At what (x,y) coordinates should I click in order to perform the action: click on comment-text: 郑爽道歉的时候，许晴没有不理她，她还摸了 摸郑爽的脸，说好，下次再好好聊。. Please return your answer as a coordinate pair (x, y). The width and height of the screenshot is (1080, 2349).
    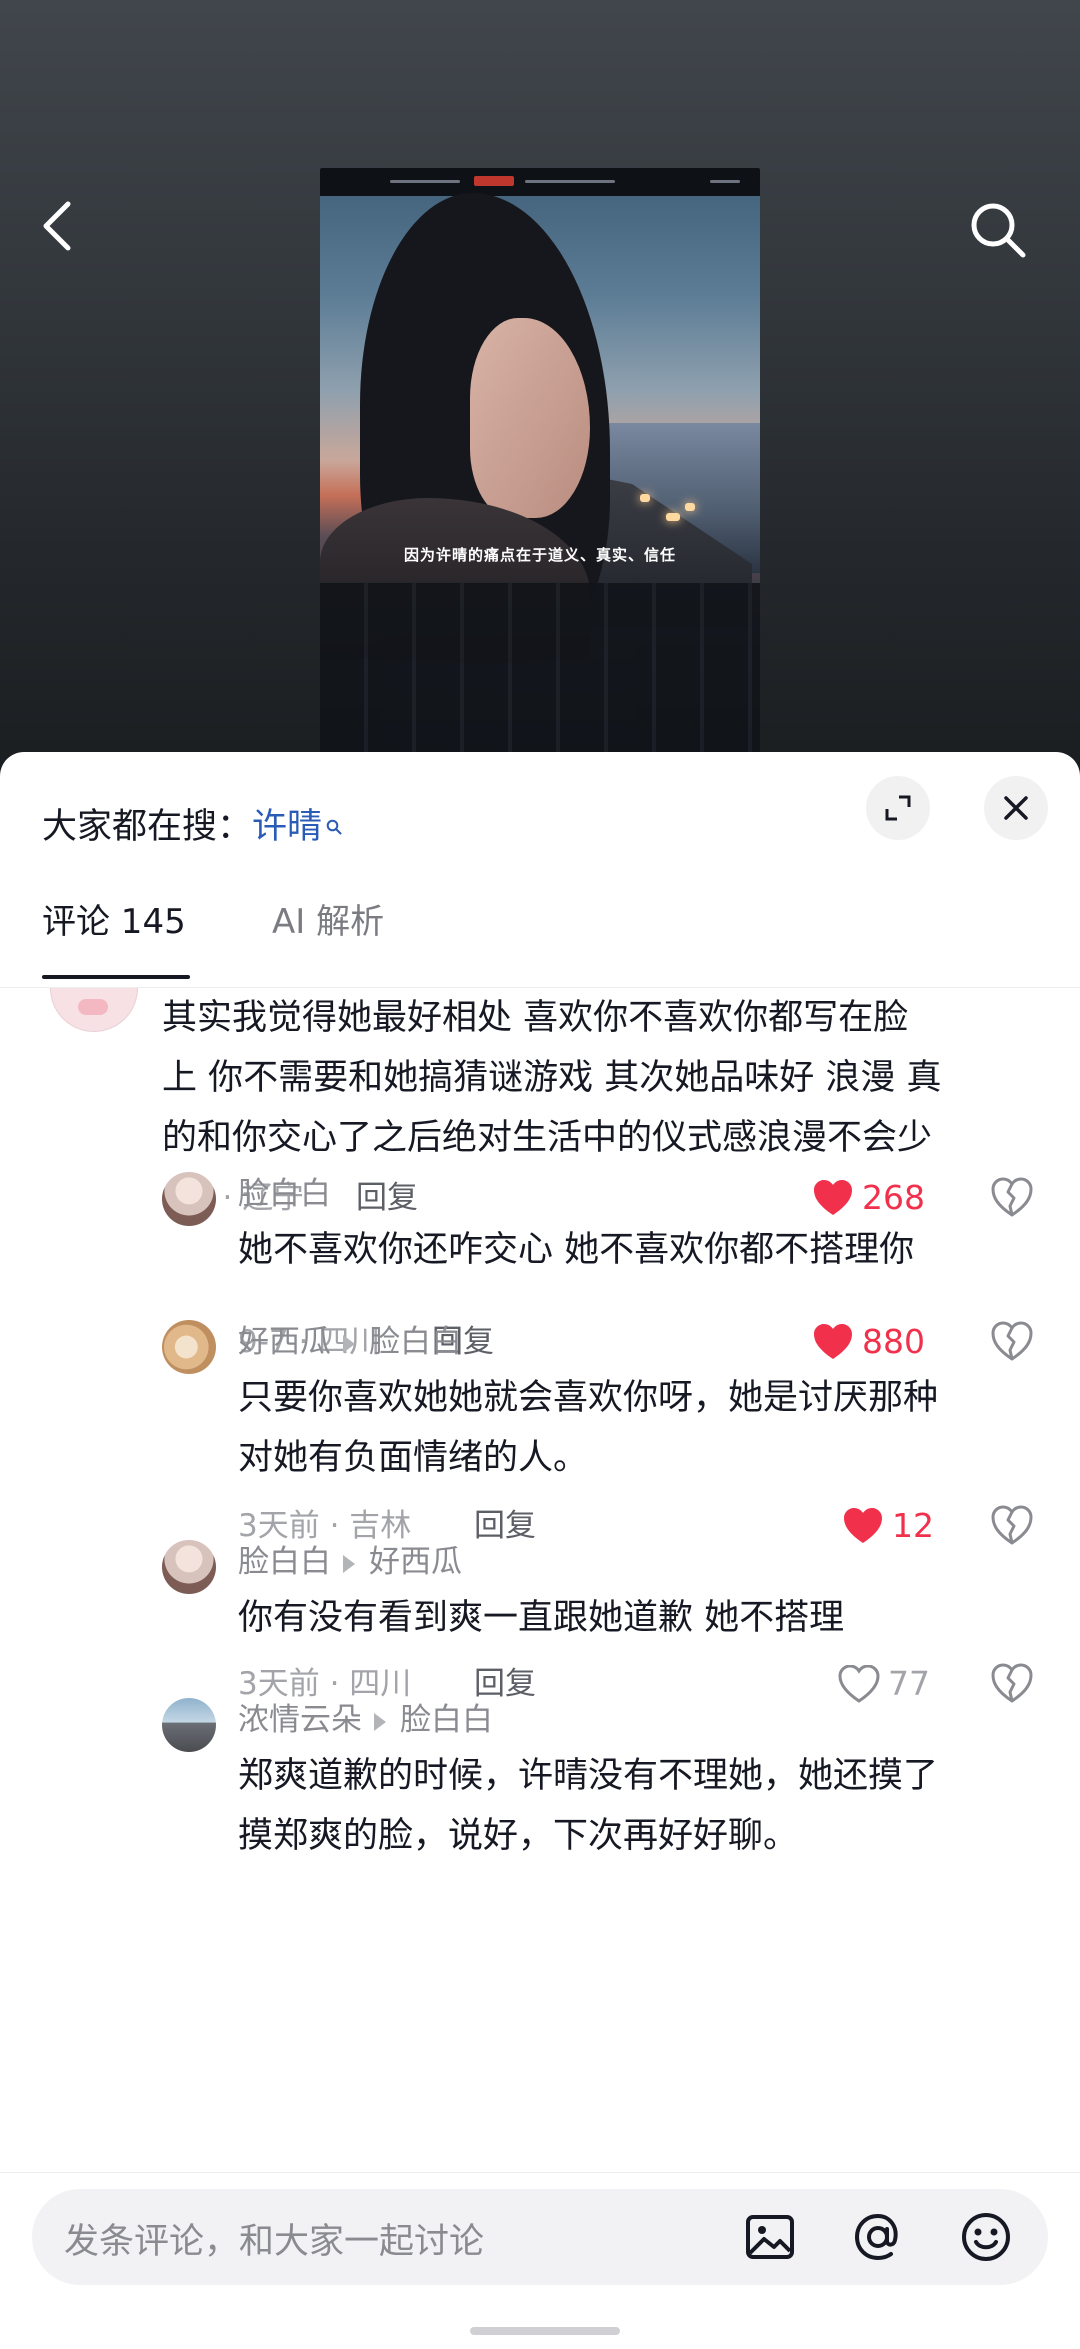
    Looking at the image, I should click on (588, 1806).